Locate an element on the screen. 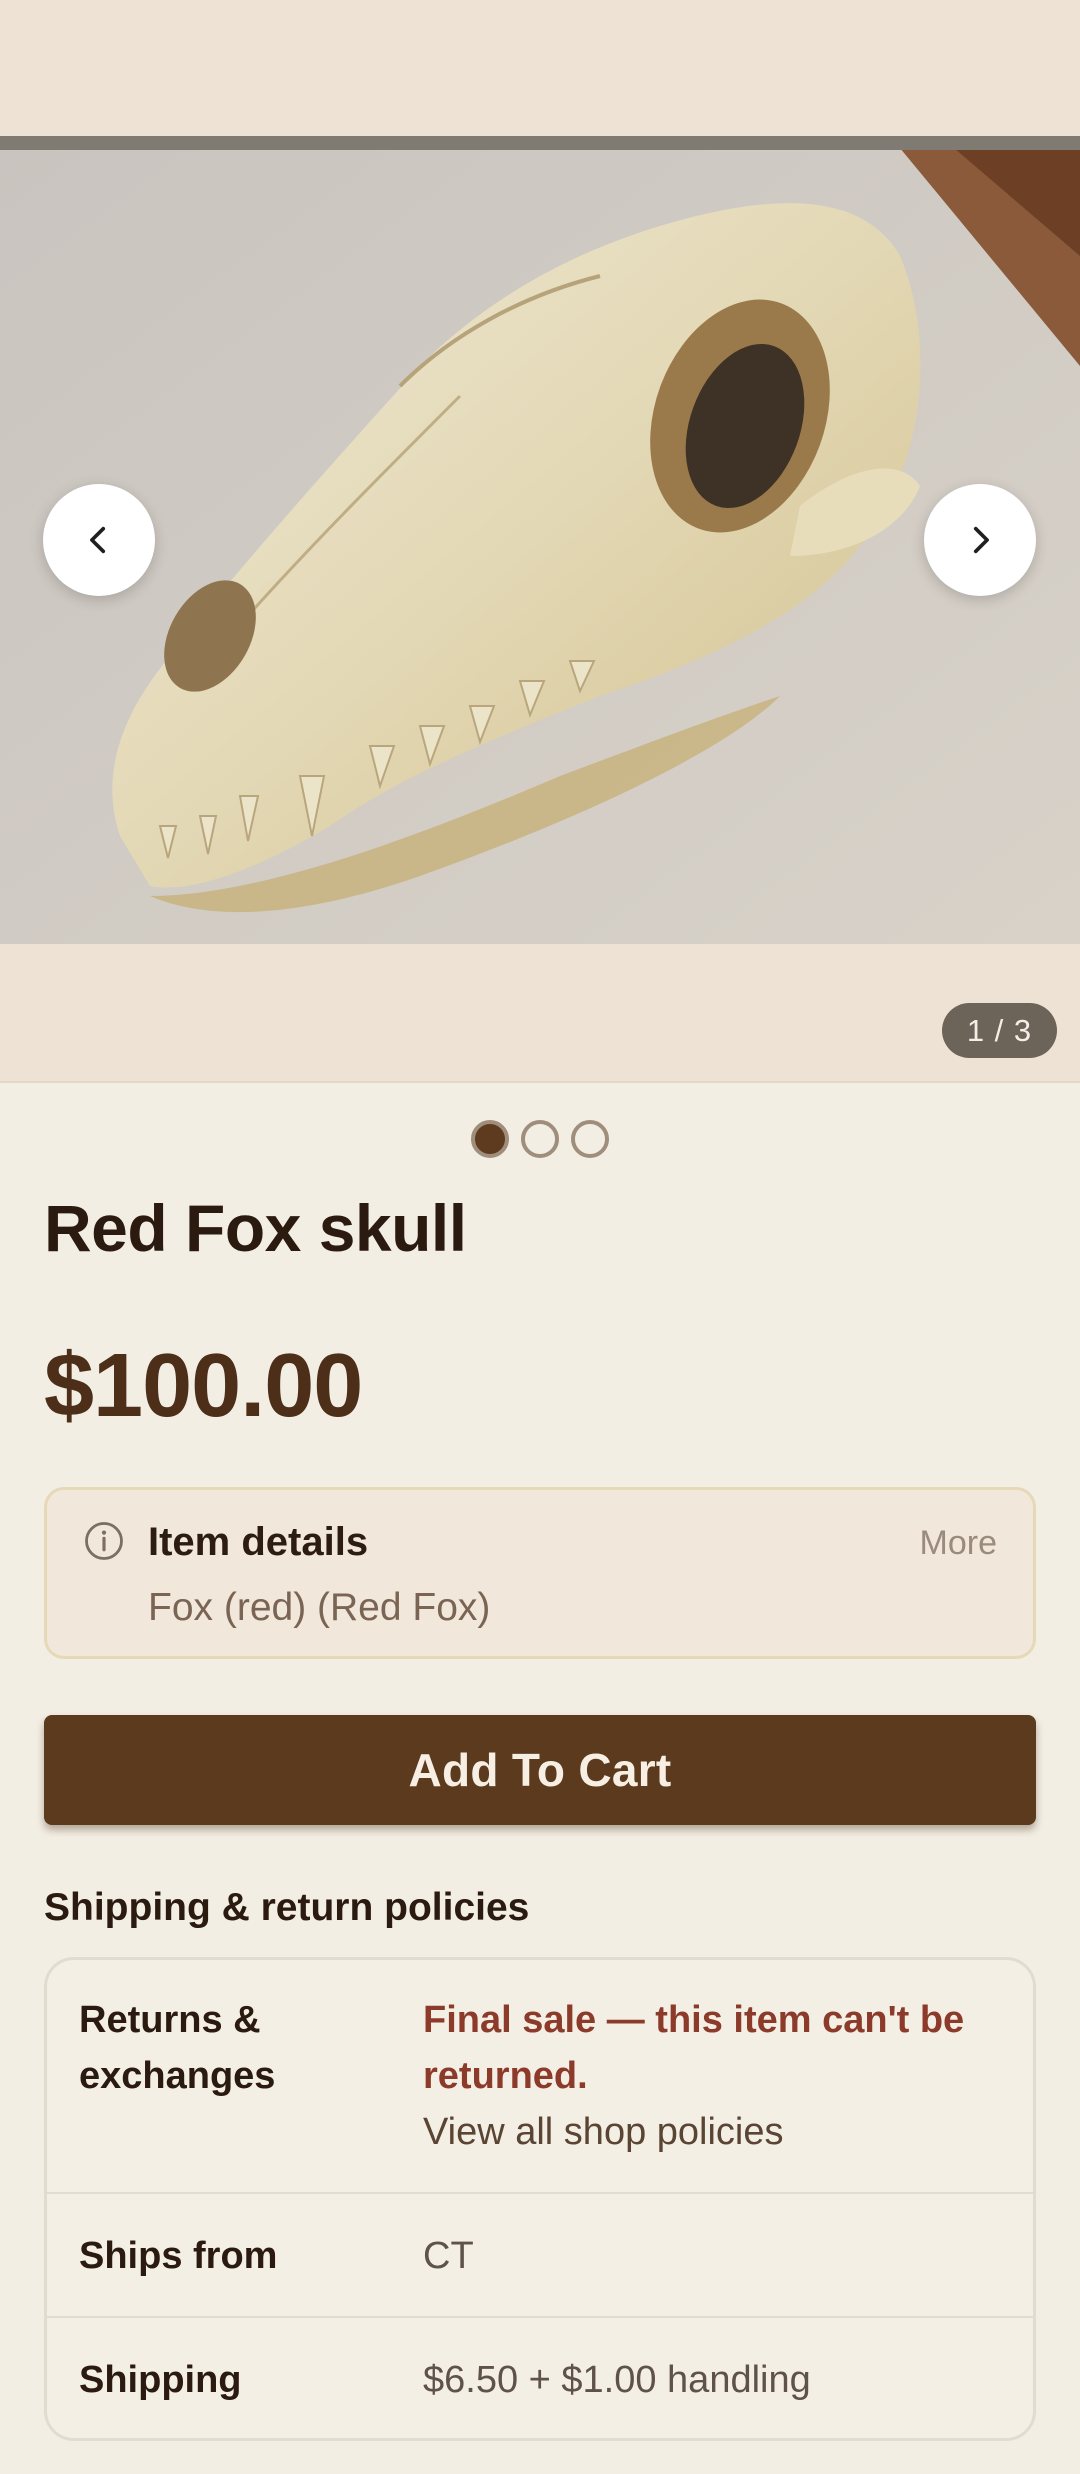 The height and width of the screenshot is (2474, 1080). gallery-pagination is located at coordinates (540, 1139).